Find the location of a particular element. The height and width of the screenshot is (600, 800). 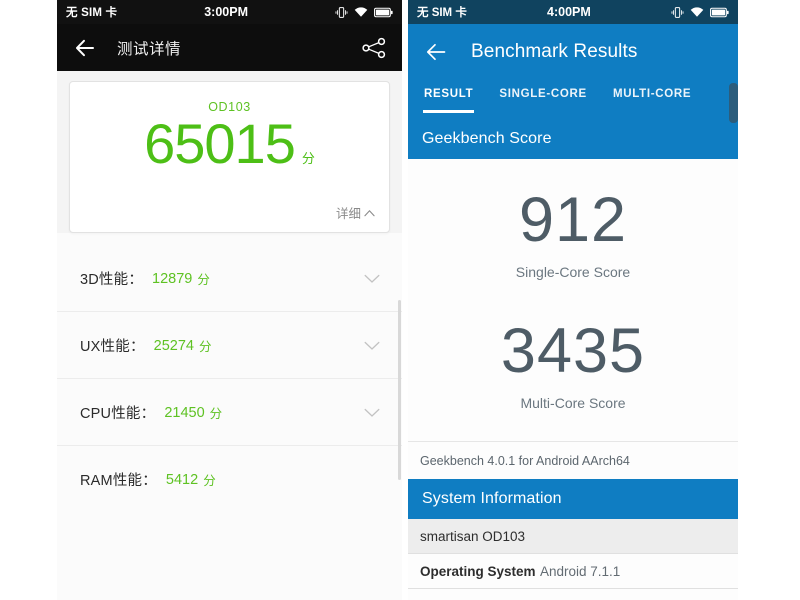

table-row: Operating System Android 7.1.1 is located at coordinates (573, 571).